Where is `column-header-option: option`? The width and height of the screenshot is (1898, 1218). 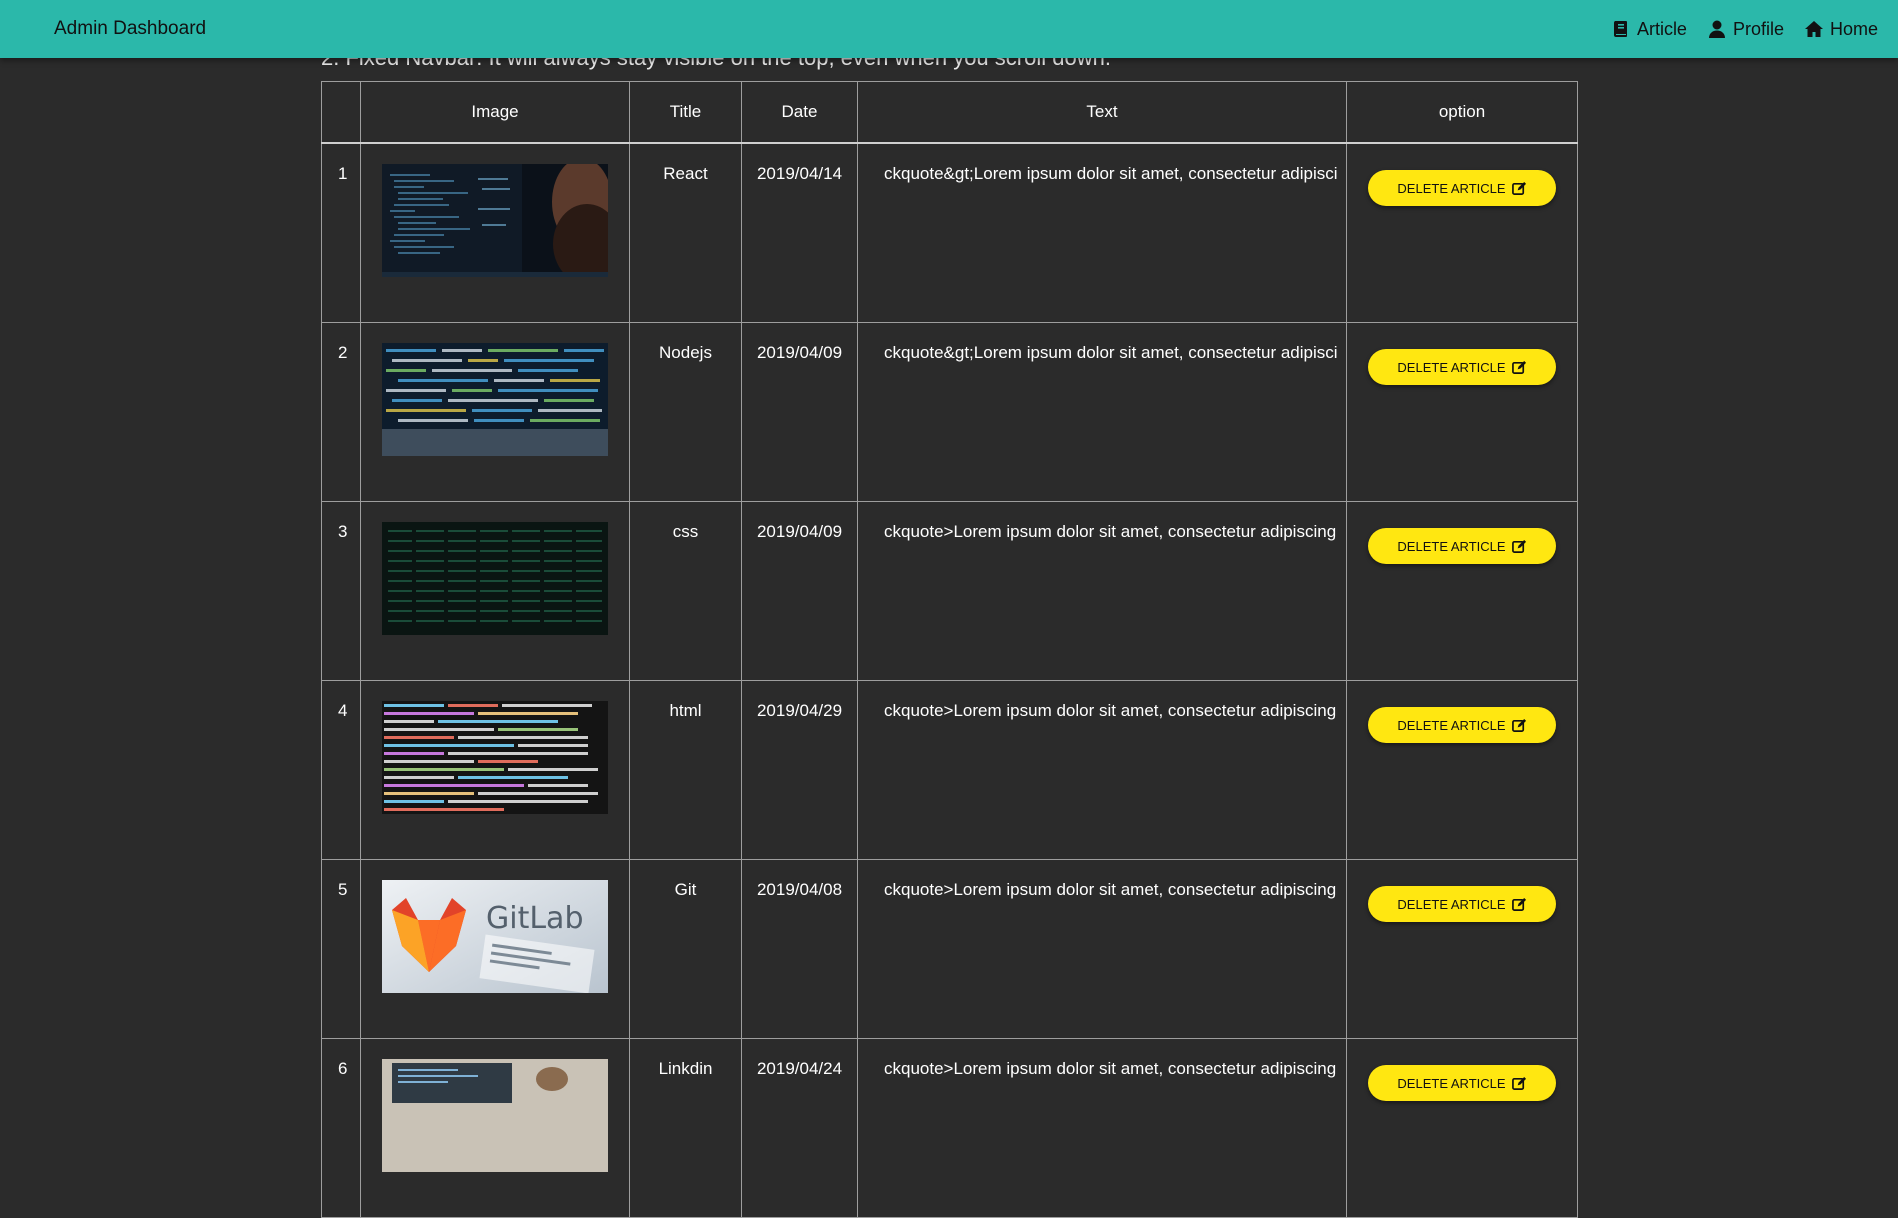
column-header-option: option is located at coordinates (1462, 112).